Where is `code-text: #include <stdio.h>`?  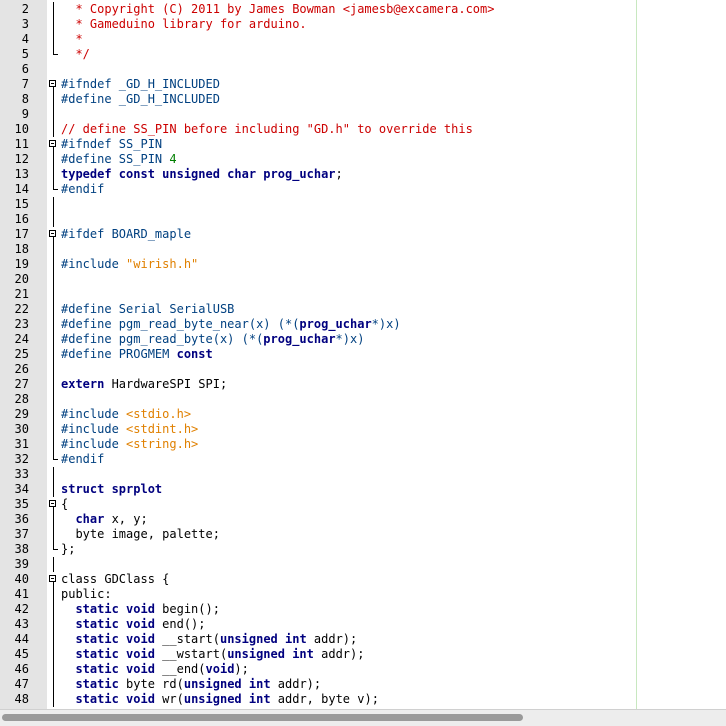 code-text: #include <stdio.h> is located at coordinates (126, 414).